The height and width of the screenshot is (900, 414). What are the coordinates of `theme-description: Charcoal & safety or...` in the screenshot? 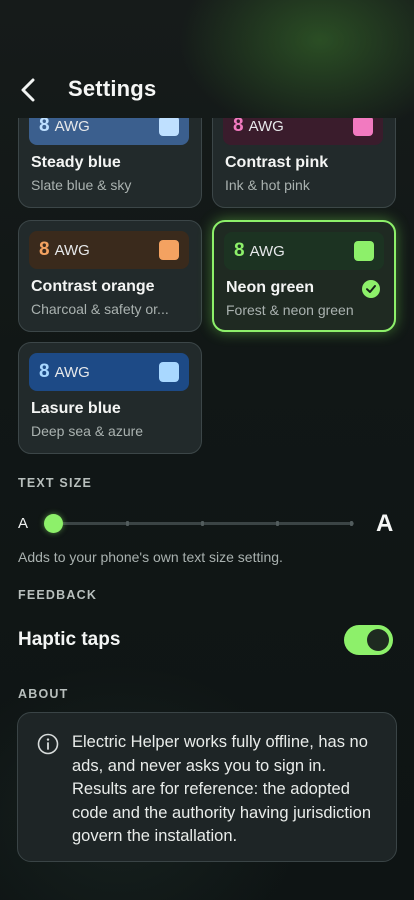 It's located at (100, 309).